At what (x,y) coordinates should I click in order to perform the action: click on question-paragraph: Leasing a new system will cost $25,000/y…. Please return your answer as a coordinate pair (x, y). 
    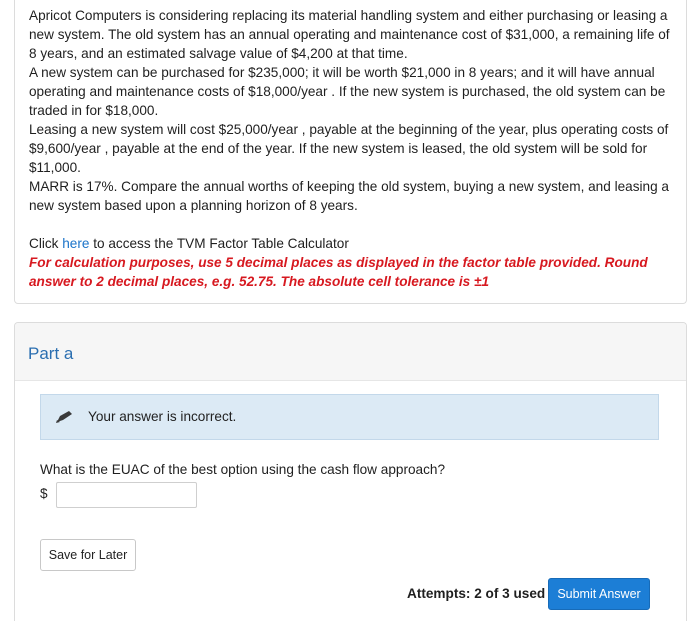
    Looking at the image, I should click on (349, 148).